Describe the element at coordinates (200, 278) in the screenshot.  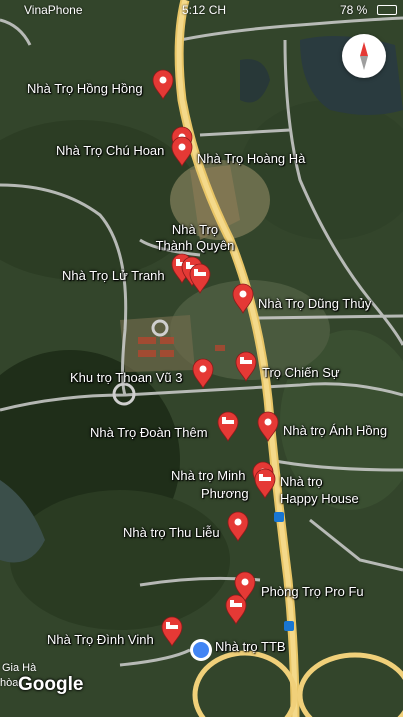
I see `pin-lu-tranh-3-icon` at that location.